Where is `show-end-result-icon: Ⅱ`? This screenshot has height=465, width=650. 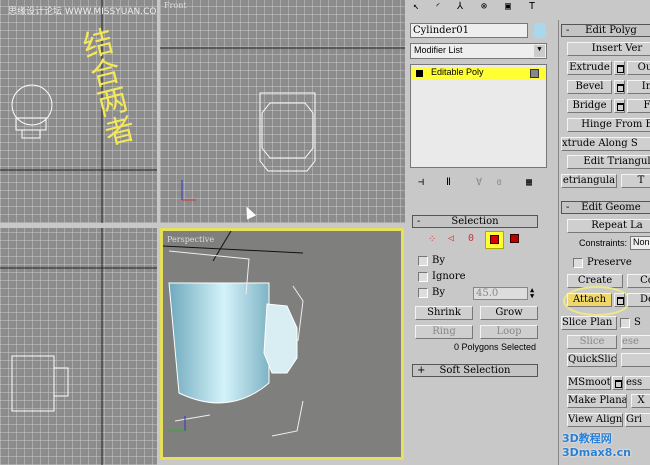 show-end-result-icon: Ⅱ is located at coordinates (448, 182).